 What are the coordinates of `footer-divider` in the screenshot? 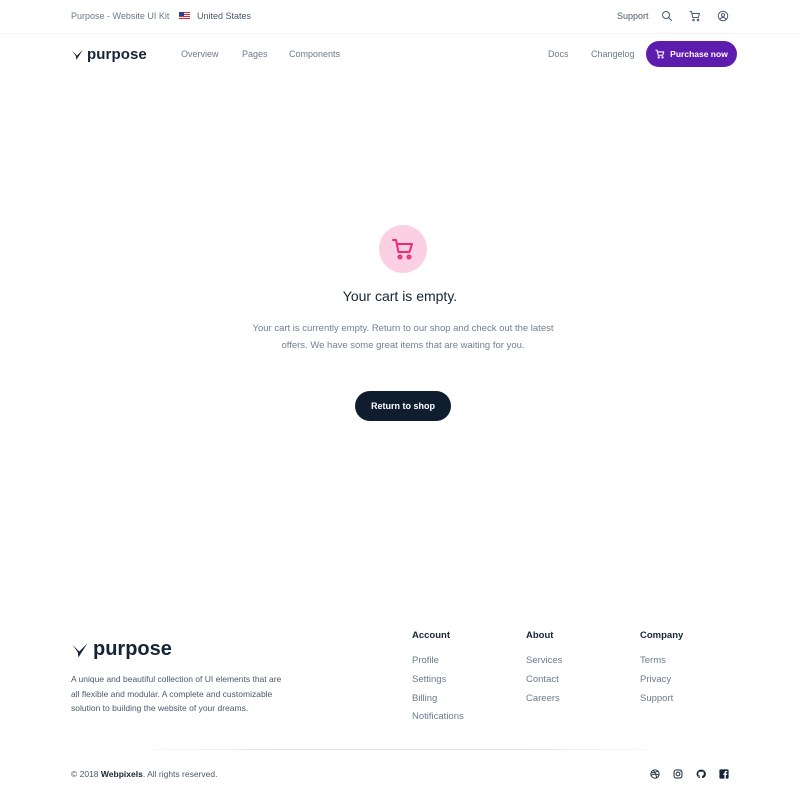 It's located at (400, 749).